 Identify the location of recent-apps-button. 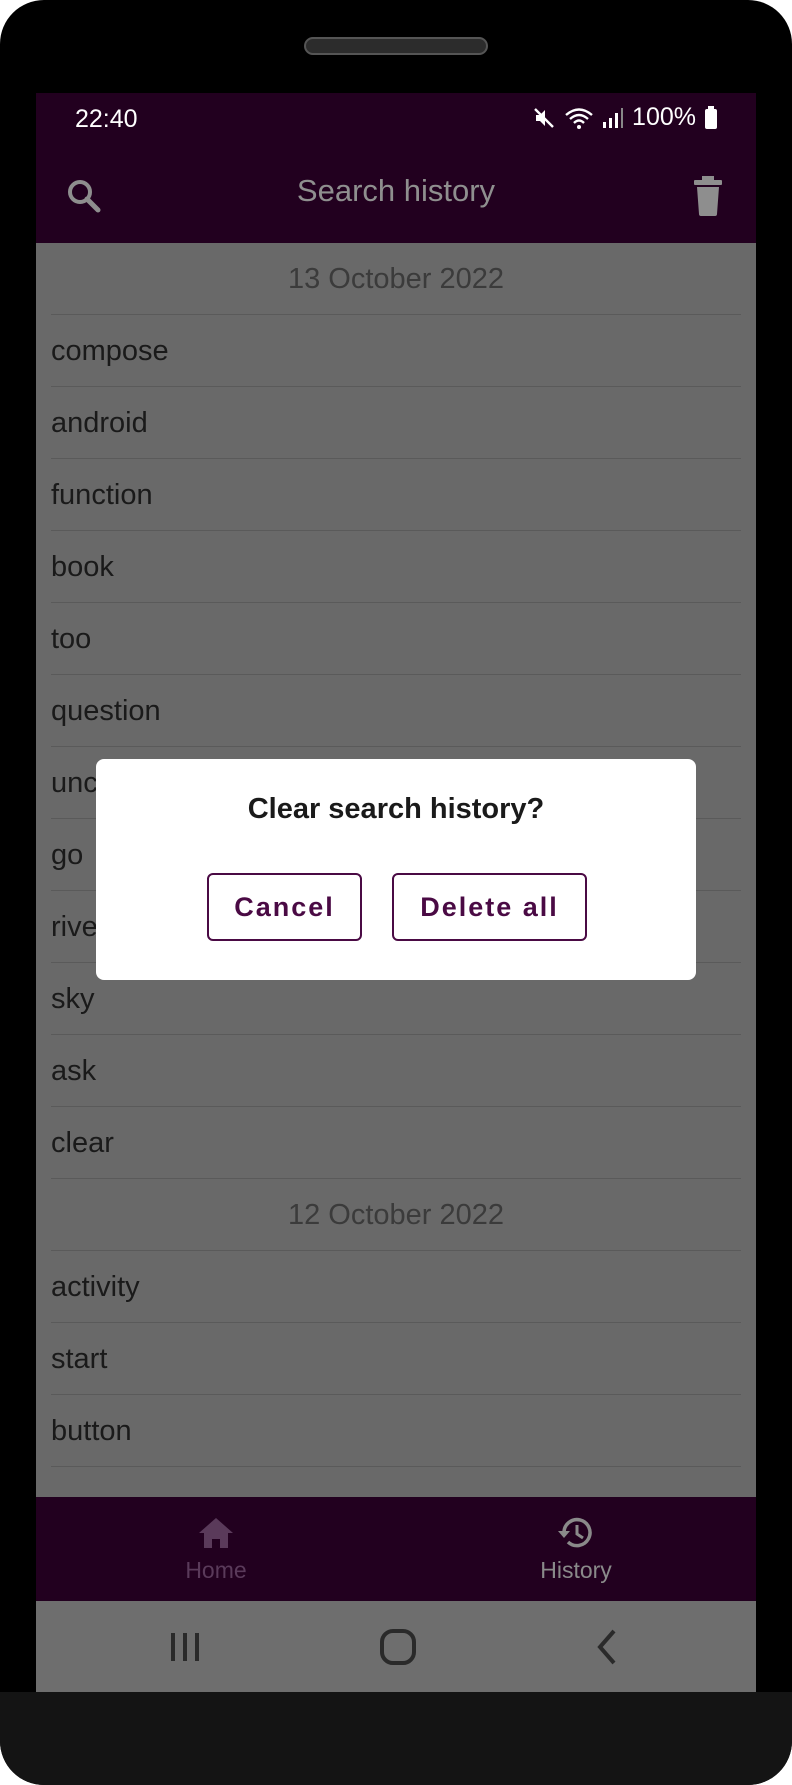
(185, 1647).